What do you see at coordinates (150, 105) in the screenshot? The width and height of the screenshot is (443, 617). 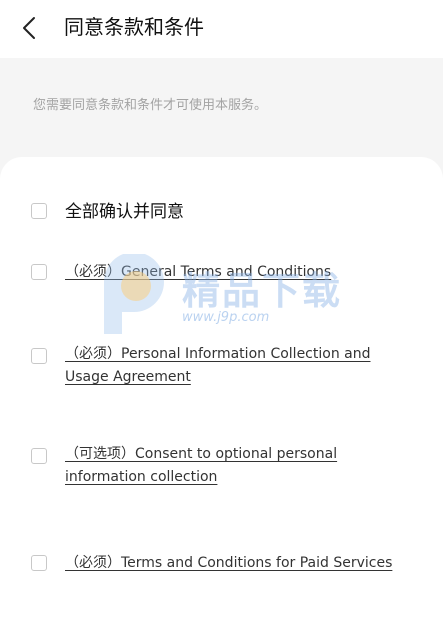 I see `terms-notice: 您需要同意条款和条件才可使用本服务。` at bounding box center [150, 105].